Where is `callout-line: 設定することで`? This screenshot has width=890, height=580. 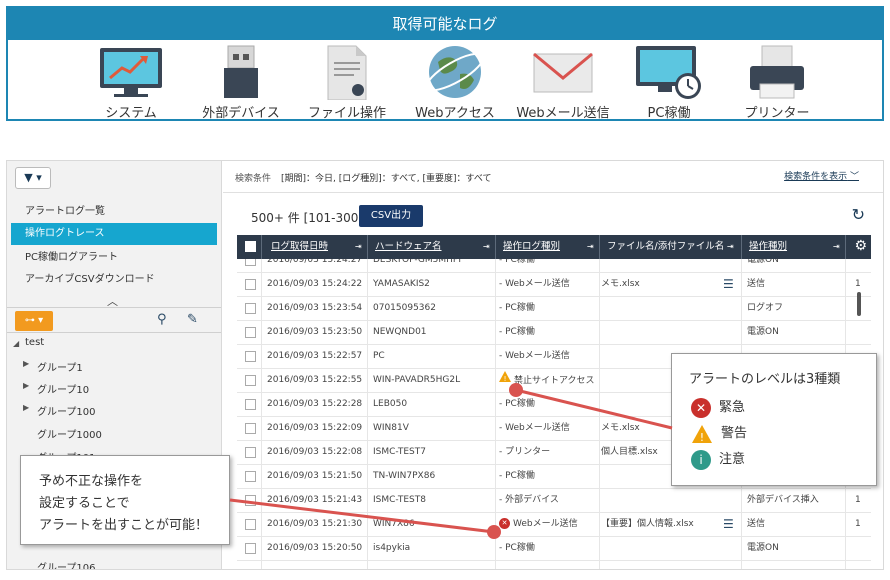 callout-line: 設定することで is located at coordinates (84, 503).